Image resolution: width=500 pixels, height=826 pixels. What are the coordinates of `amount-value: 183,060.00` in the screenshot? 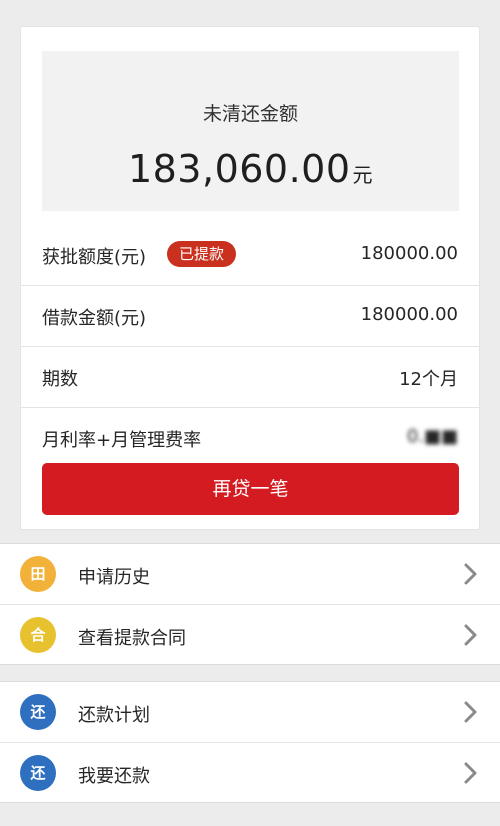 It's located at (239, 169).